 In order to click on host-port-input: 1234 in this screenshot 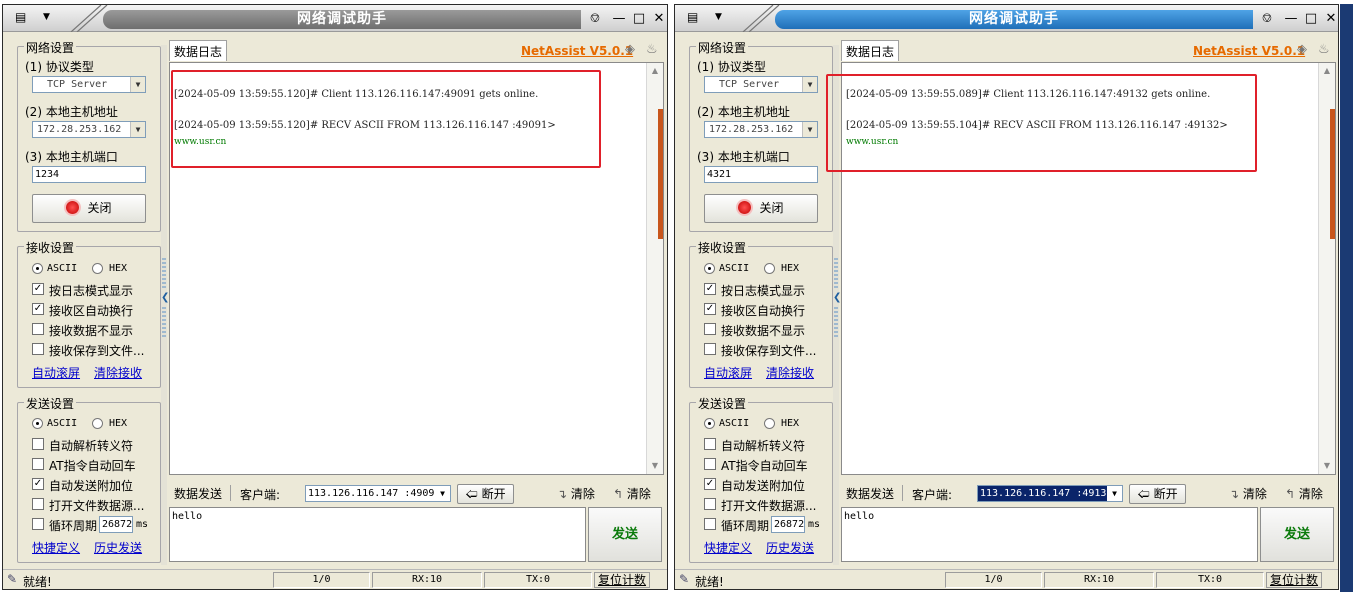, I will do `click(89, 174)`.